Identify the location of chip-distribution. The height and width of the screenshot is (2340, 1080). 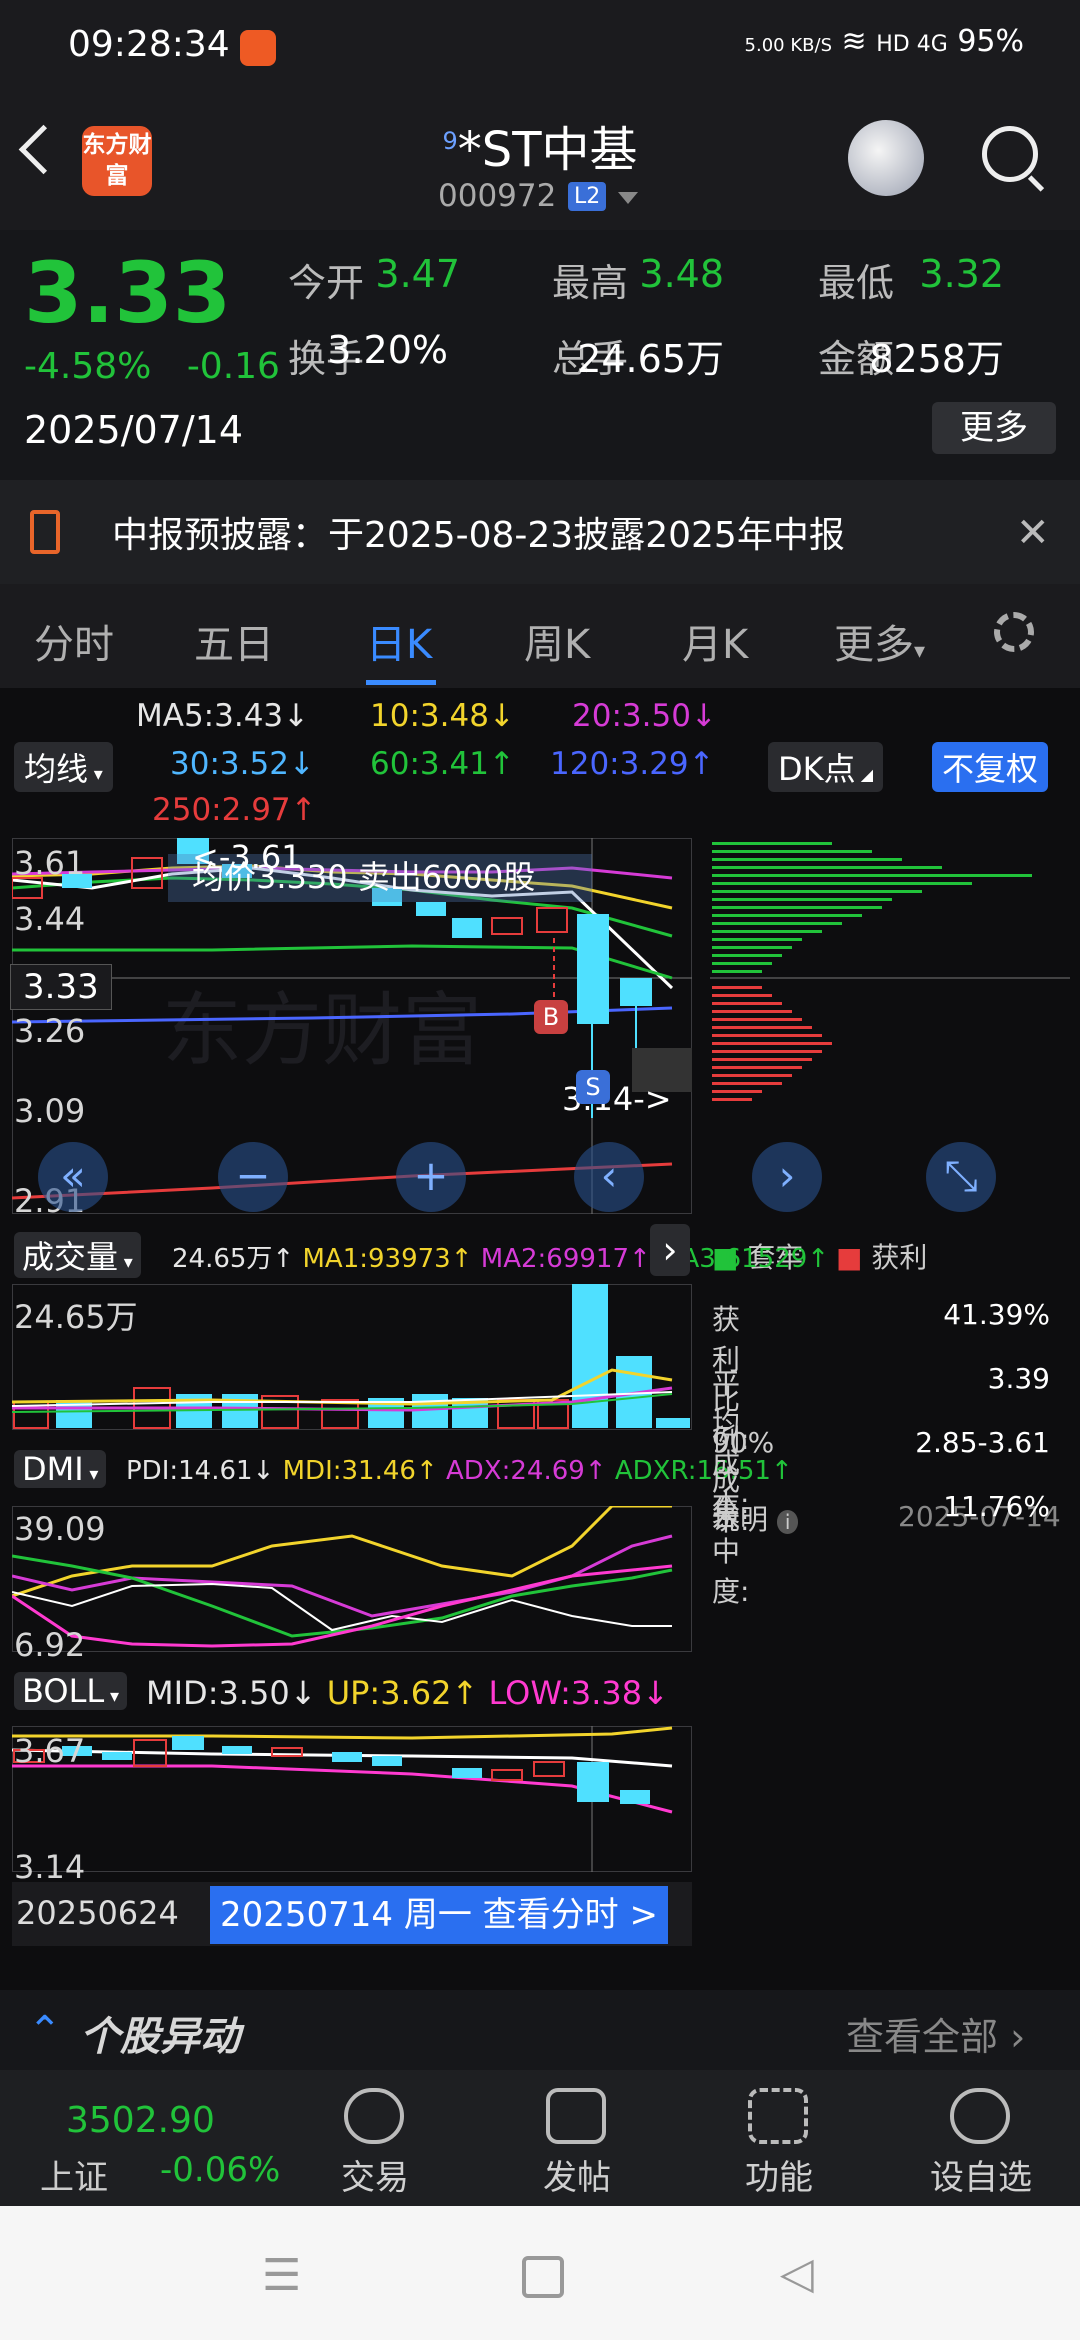
(890, 971).